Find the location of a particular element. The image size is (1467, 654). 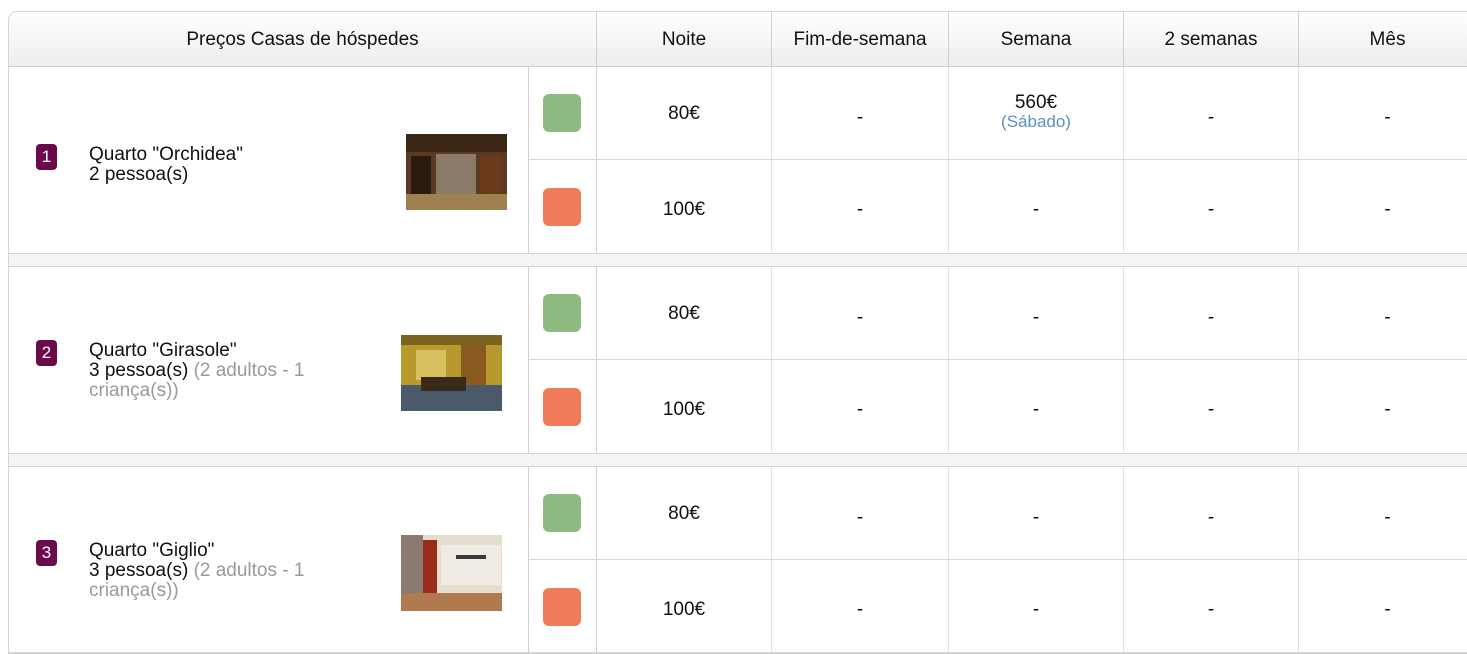

col-weekend: Fim-de-semana is located at coordinates (860, 39).